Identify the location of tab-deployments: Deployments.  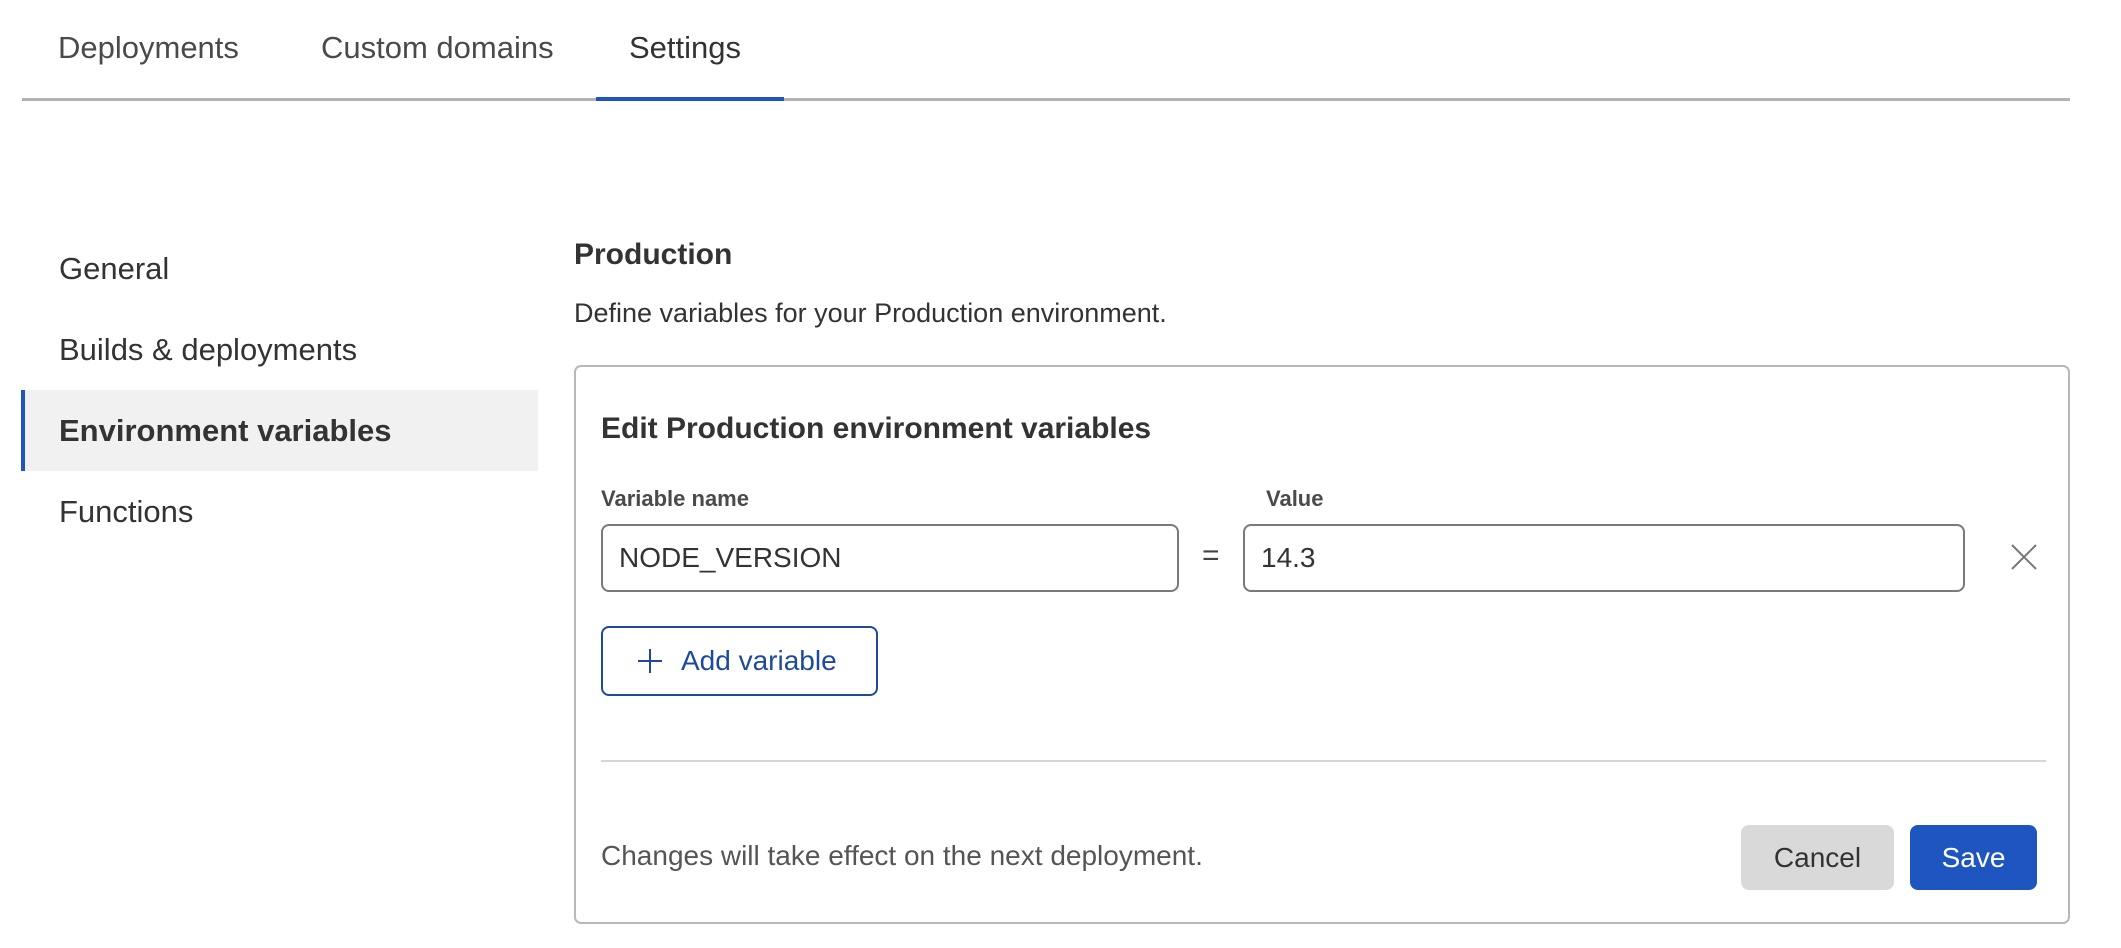
(148, 48).